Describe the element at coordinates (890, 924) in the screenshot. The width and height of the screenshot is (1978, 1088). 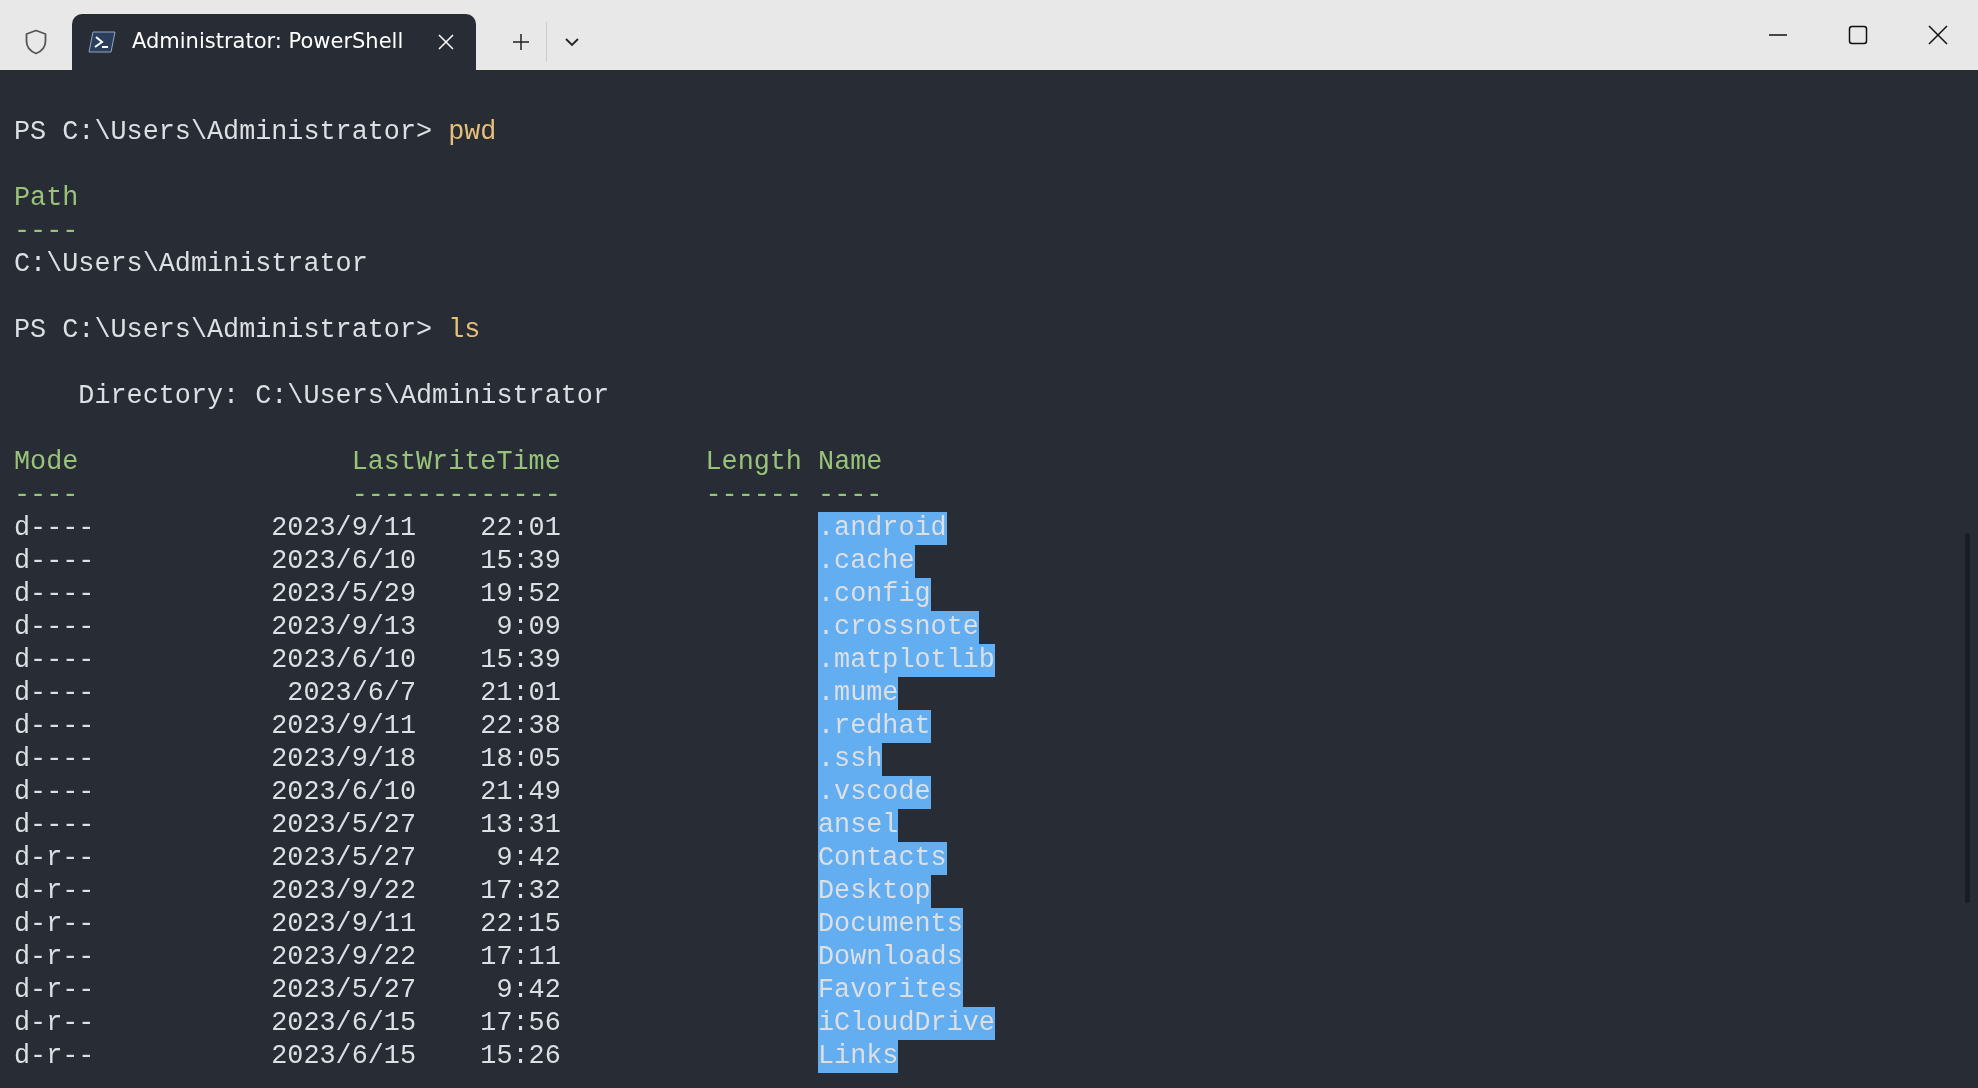
I see `table-cell: Documents` at that location.